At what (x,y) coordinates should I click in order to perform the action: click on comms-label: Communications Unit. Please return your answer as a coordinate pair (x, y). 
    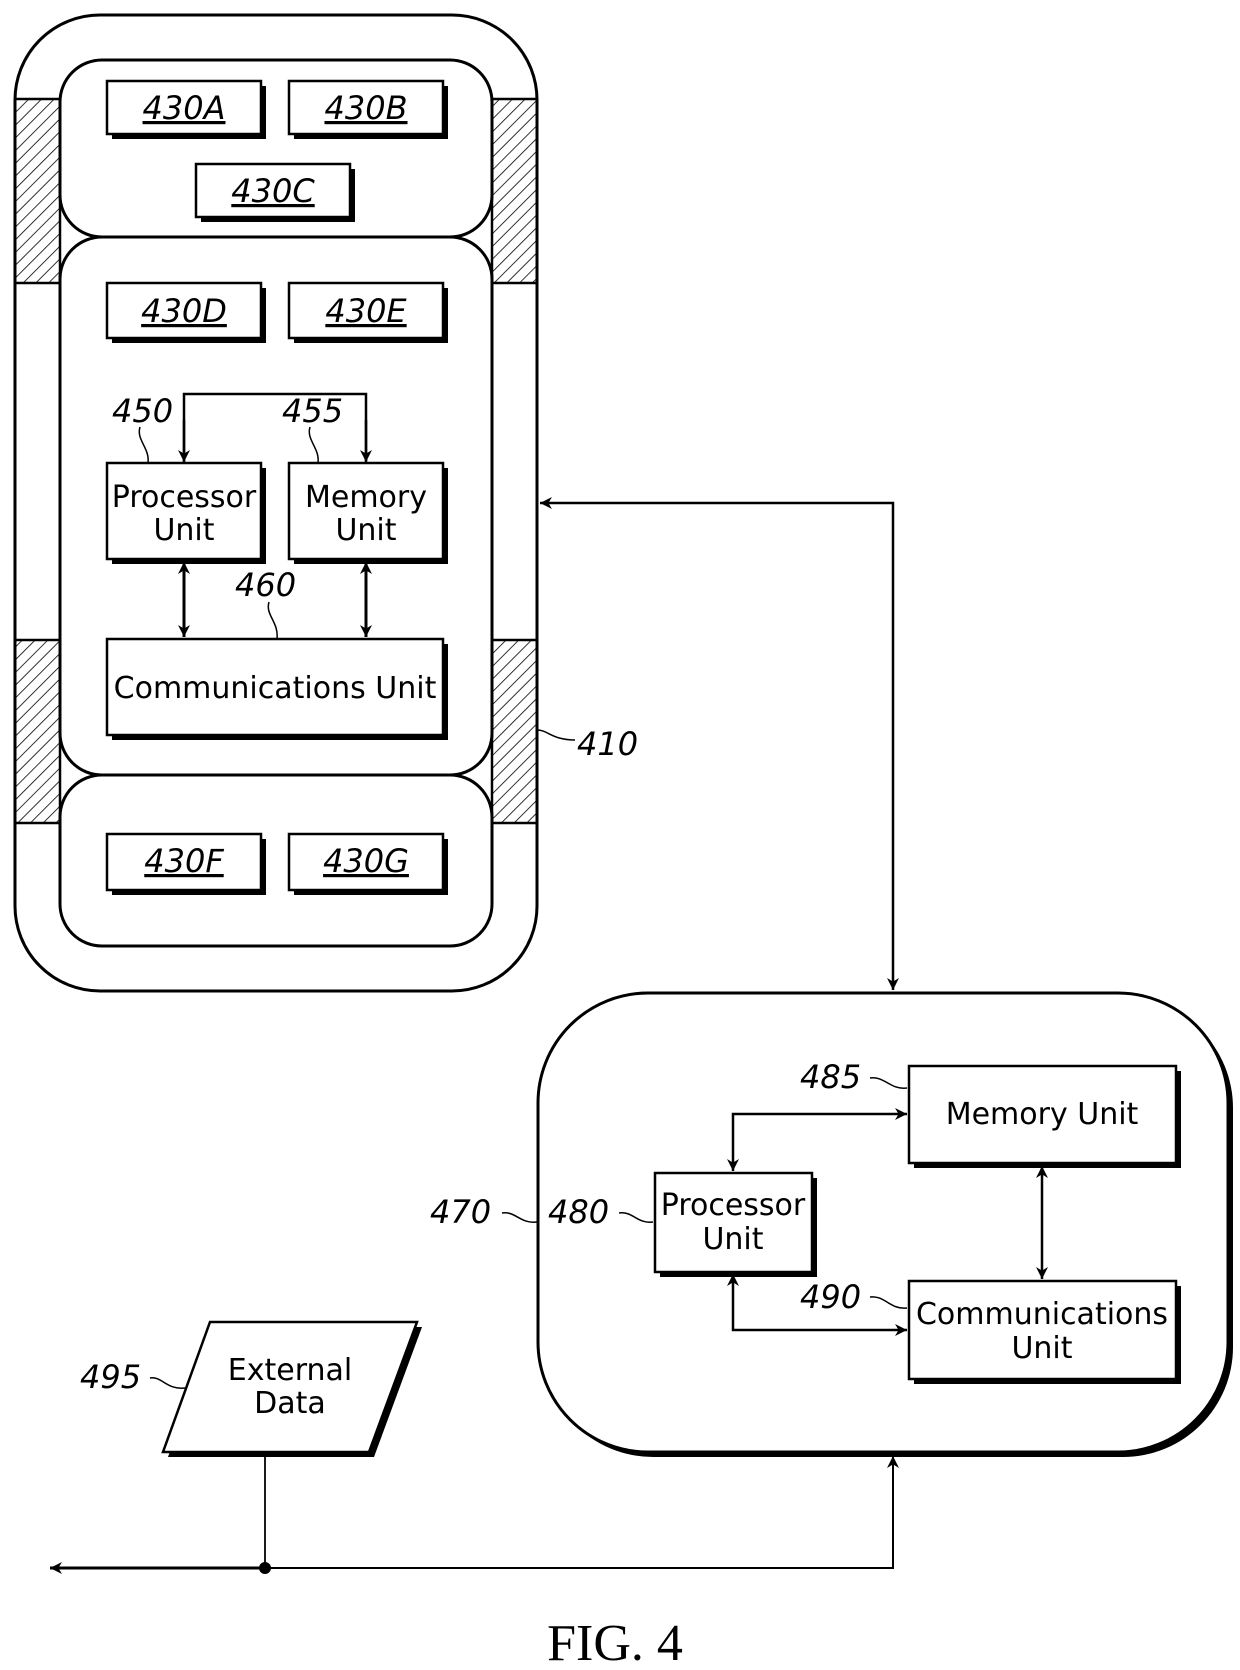
    Looking at the image, I should click on (275, 688).